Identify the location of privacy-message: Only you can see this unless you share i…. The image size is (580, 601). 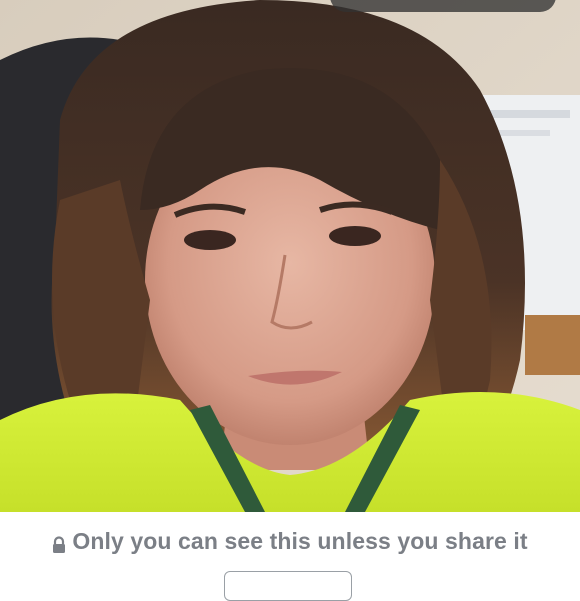
(290, 541).